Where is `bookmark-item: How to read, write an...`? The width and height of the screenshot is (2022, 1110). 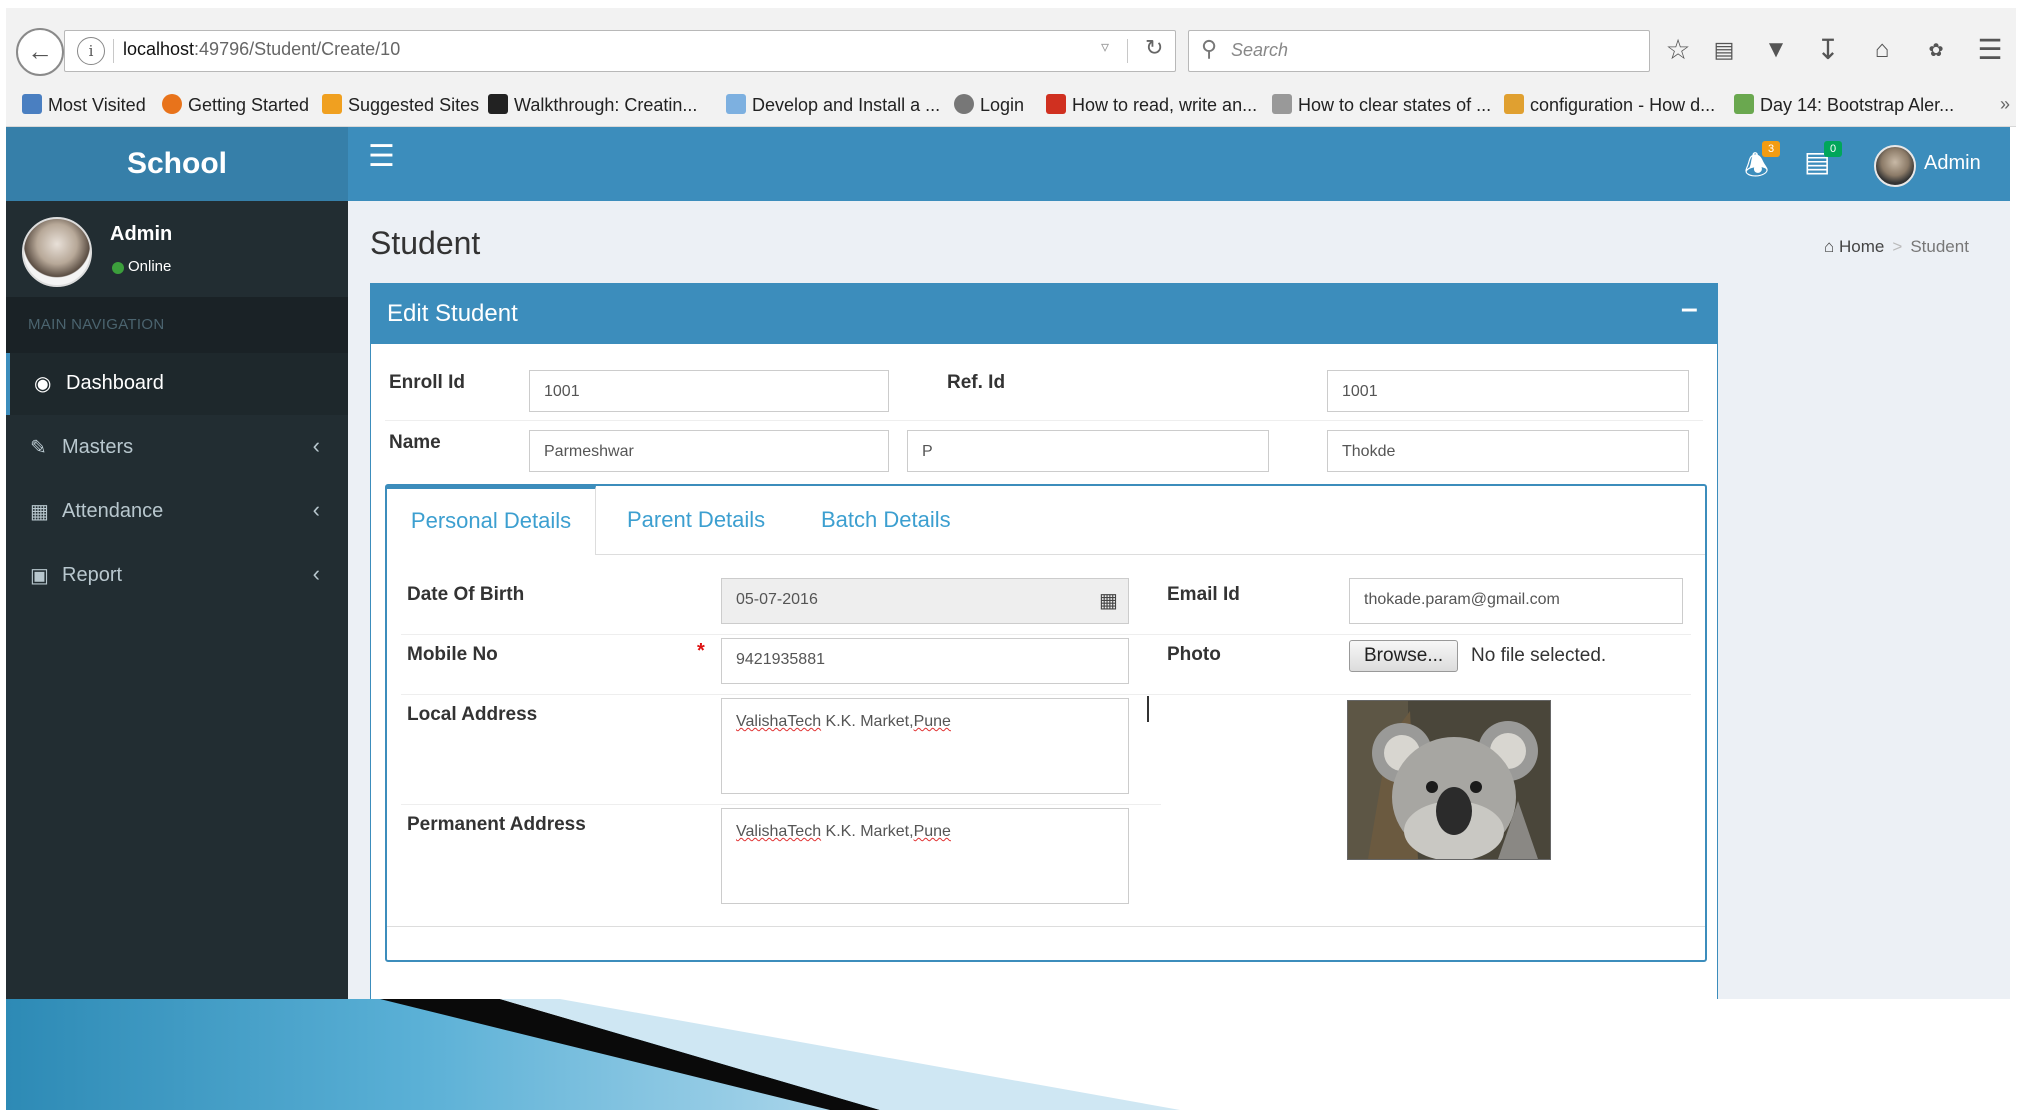 bookmark-item: How to read, write an... is located at coordinates (1151, 105).